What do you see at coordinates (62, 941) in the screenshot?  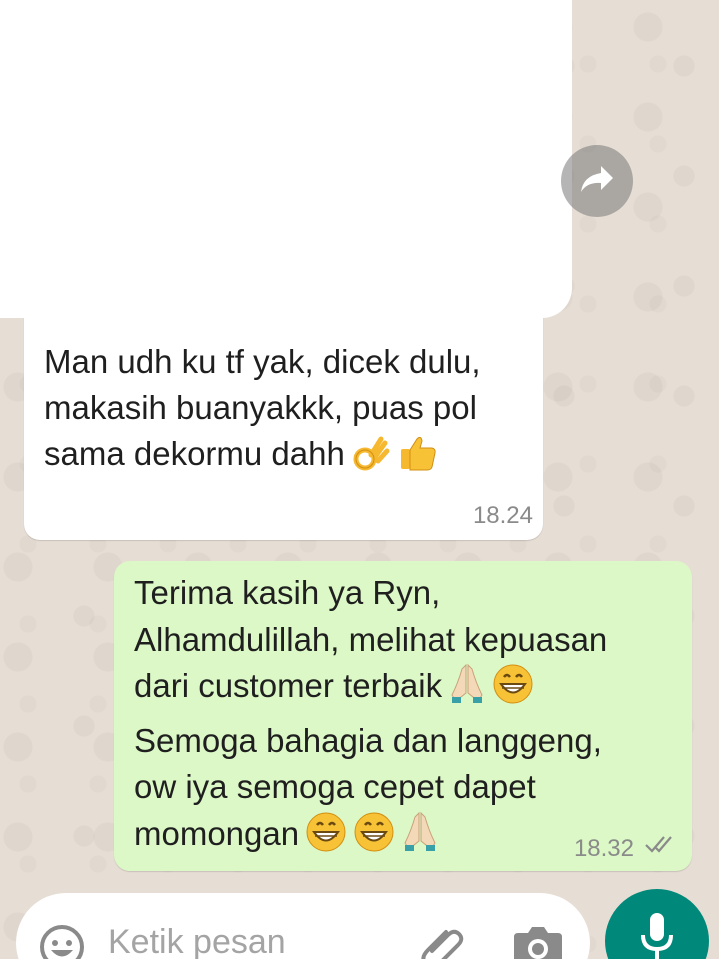 I see `emoji-icon` at bounding box center [62, 941].